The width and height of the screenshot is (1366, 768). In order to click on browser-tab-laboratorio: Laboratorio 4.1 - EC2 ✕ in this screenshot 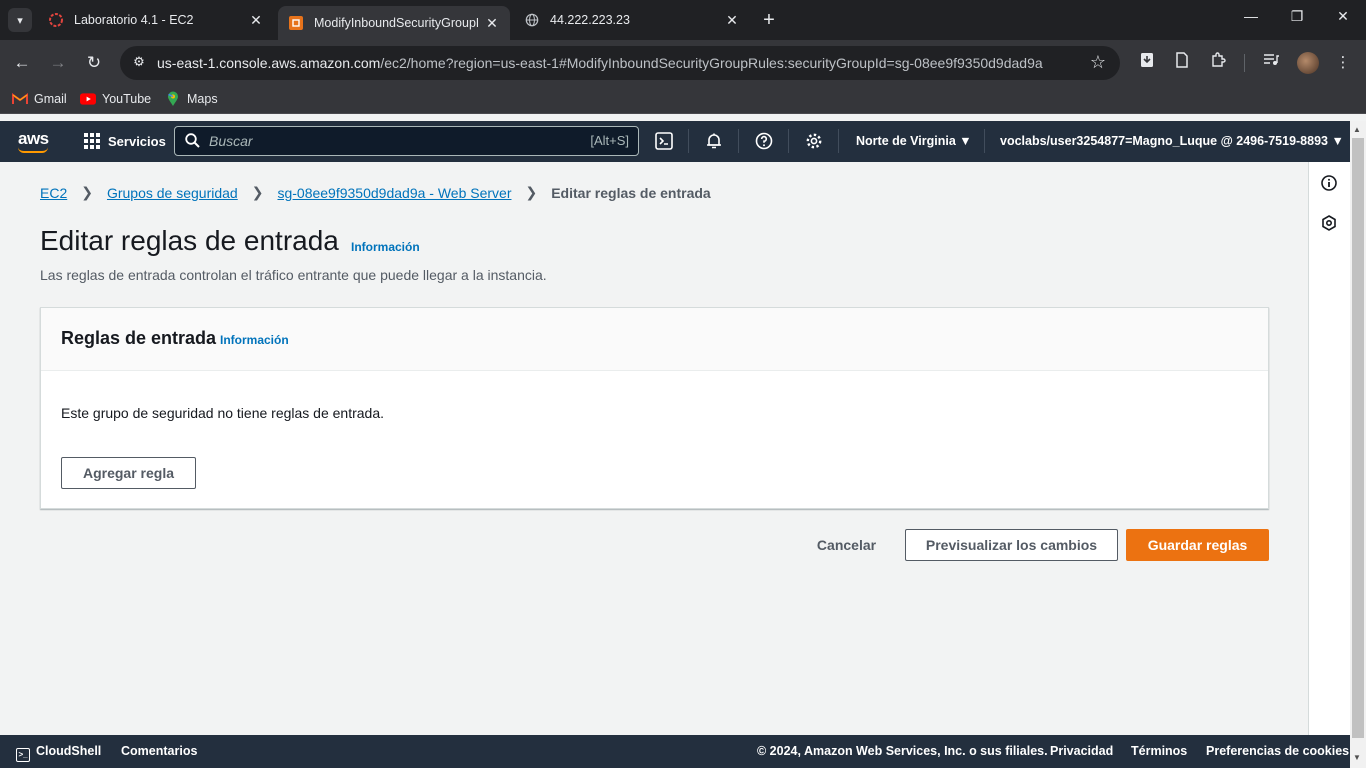, I will do `click(156, 20)`.